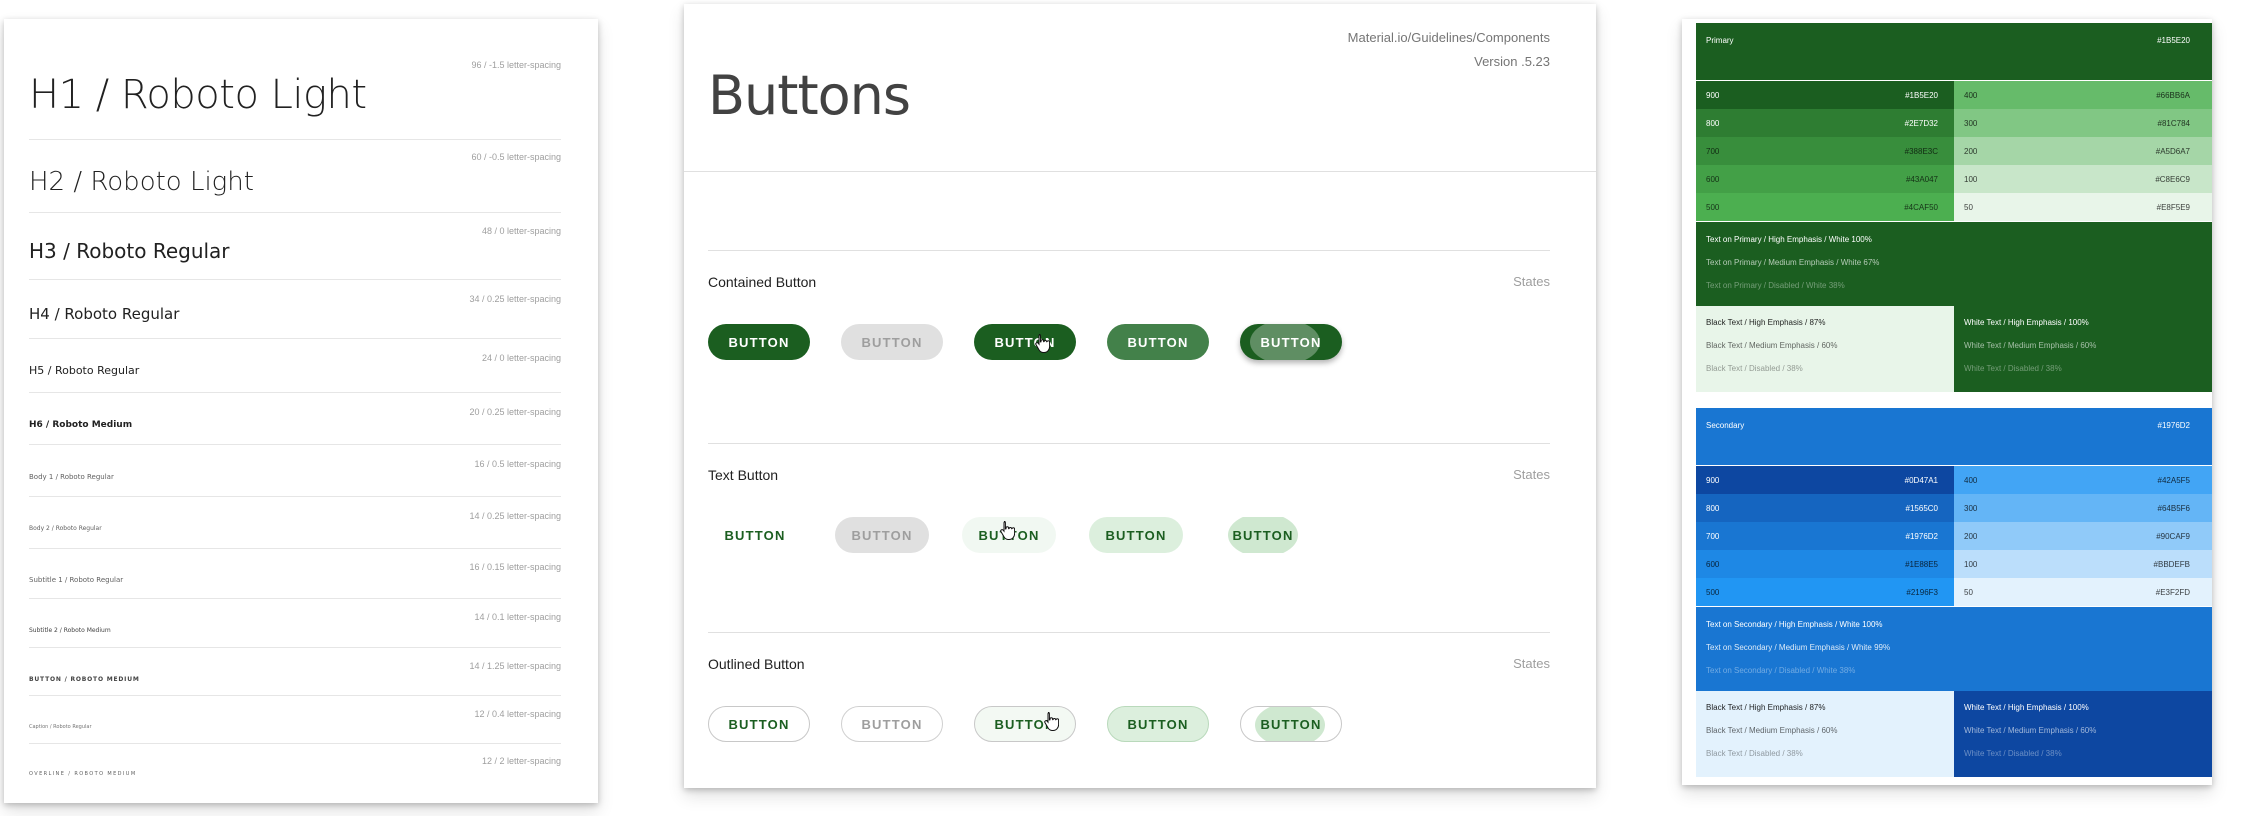  Describe the element at coordinates (1775, 285) in the screenshot. I see `on-color-disabled: Text on Primary / Disabled / White 38%` at that location.